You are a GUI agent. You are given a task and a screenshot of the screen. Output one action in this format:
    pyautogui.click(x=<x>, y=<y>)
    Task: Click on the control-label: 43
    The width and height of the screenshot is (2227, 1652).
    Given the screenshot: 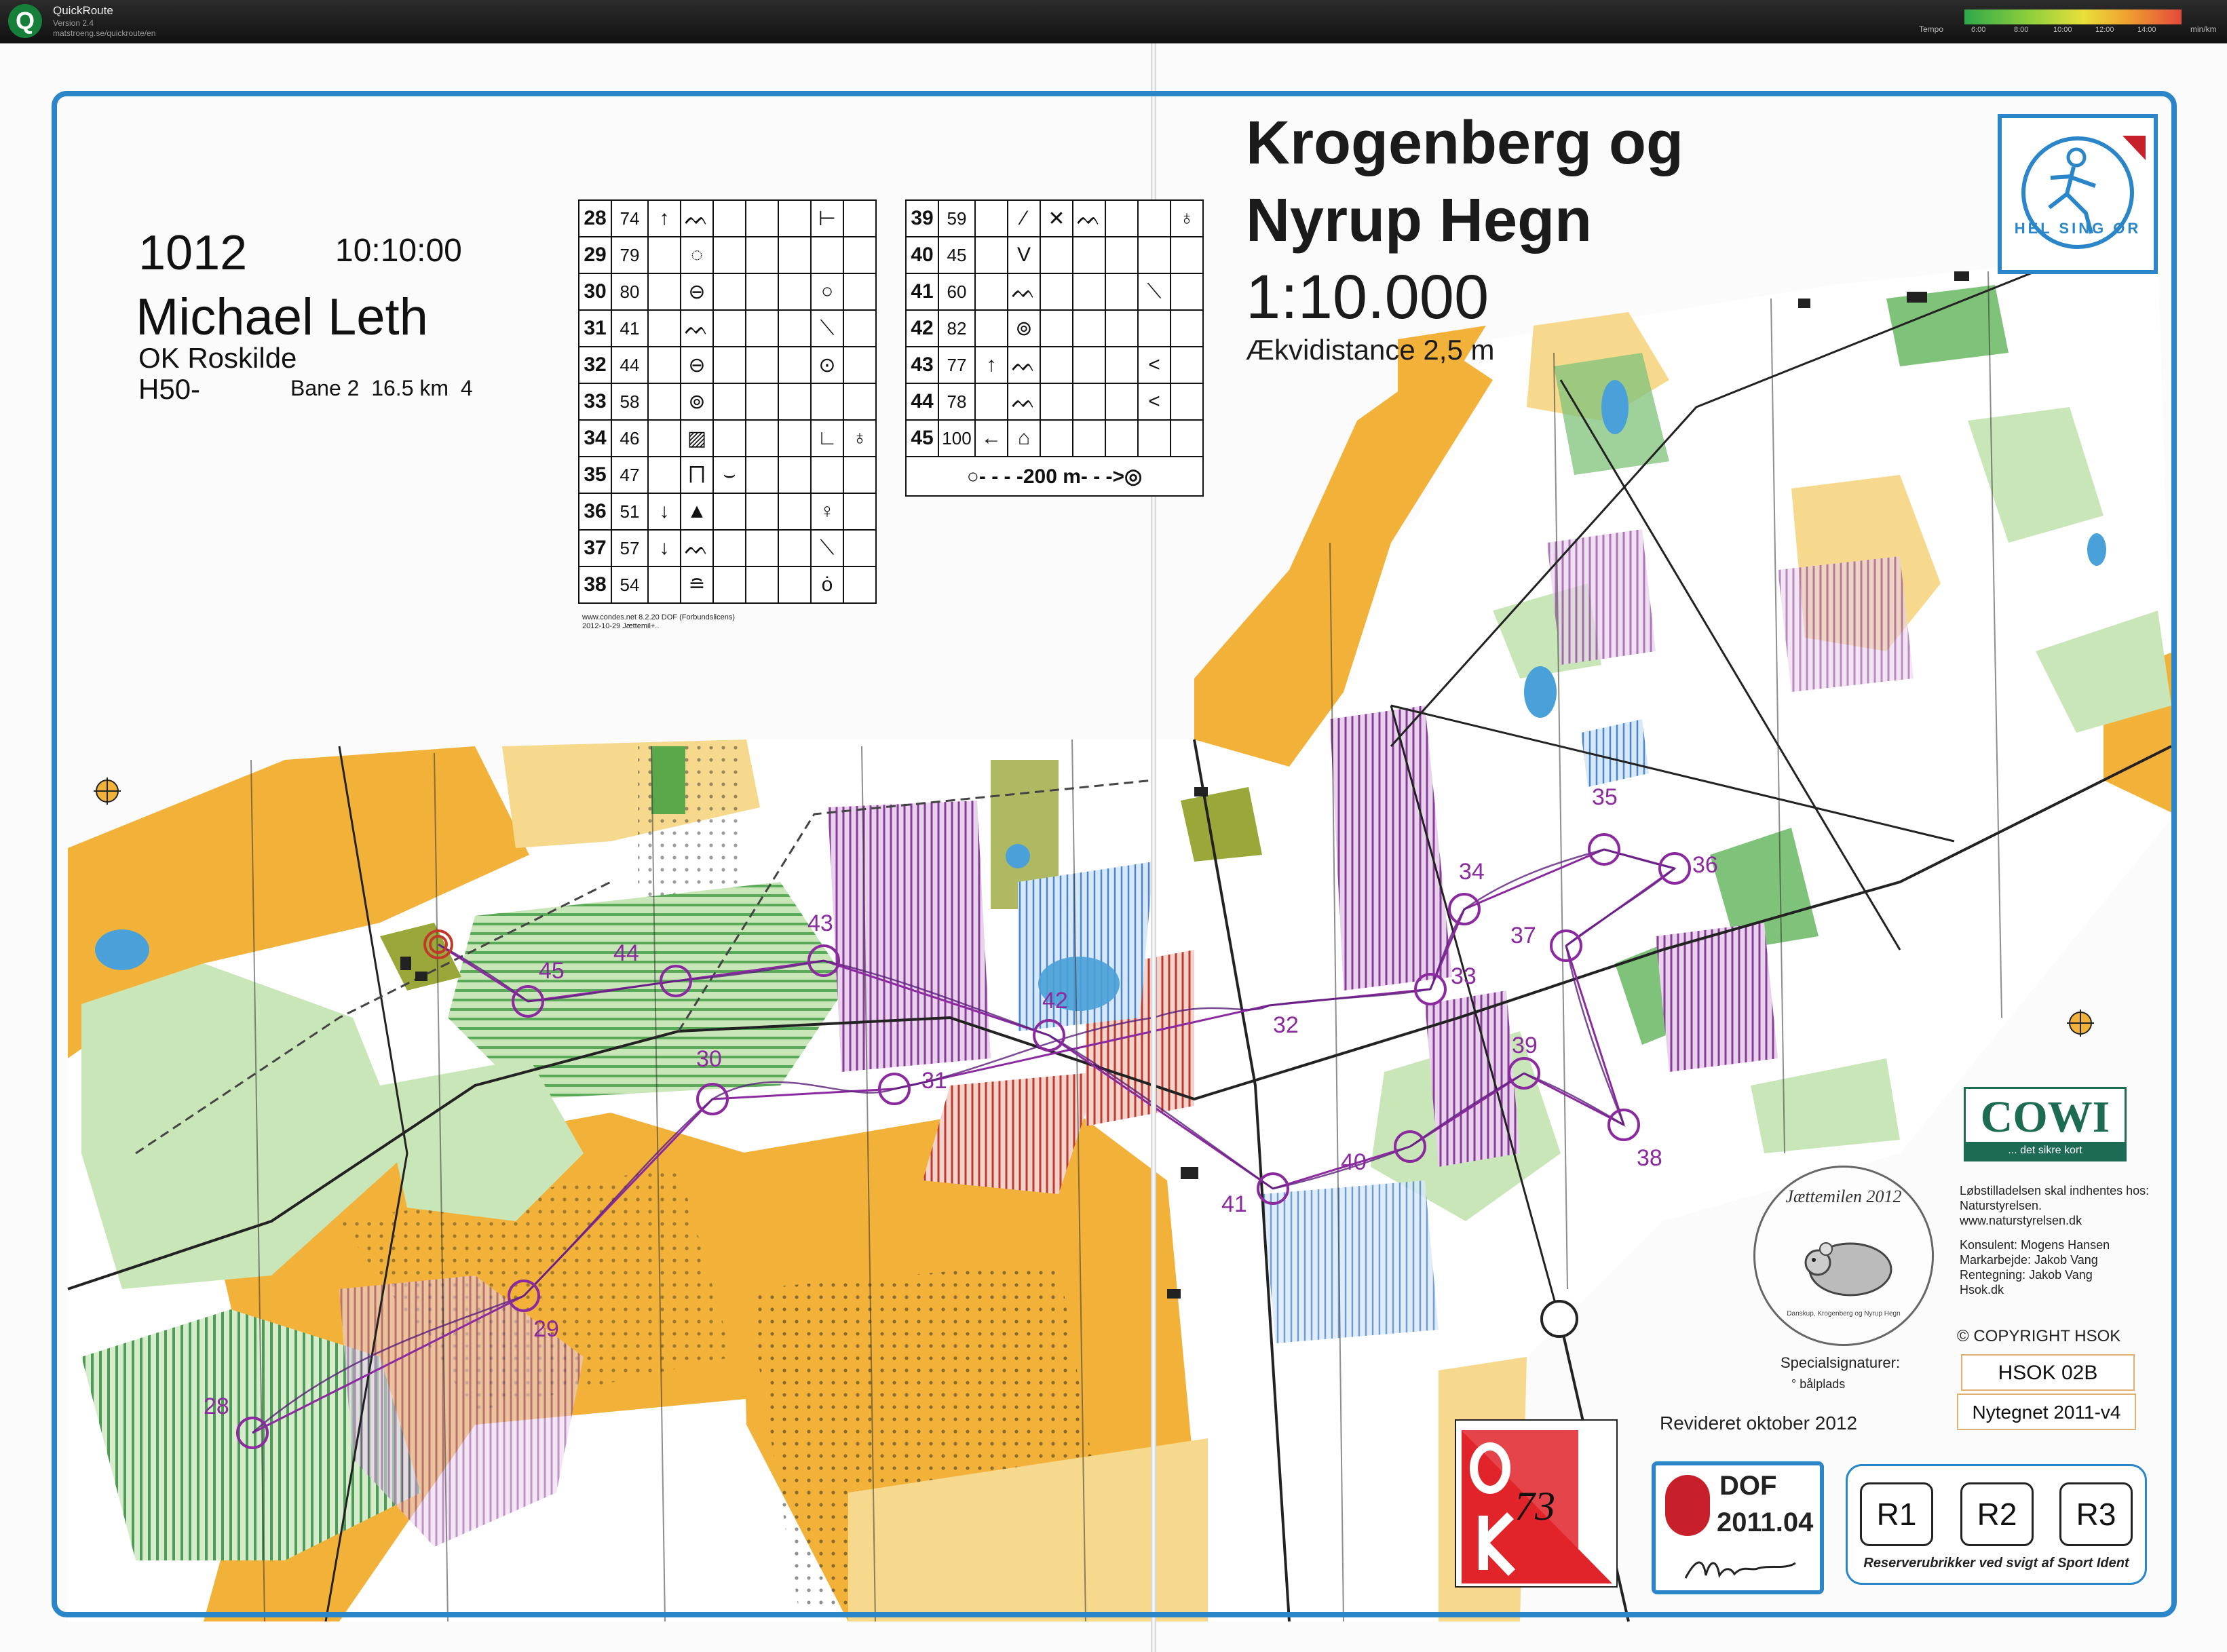 What is the action you would take?
    pyautogui.click(x=820, y=923)
    